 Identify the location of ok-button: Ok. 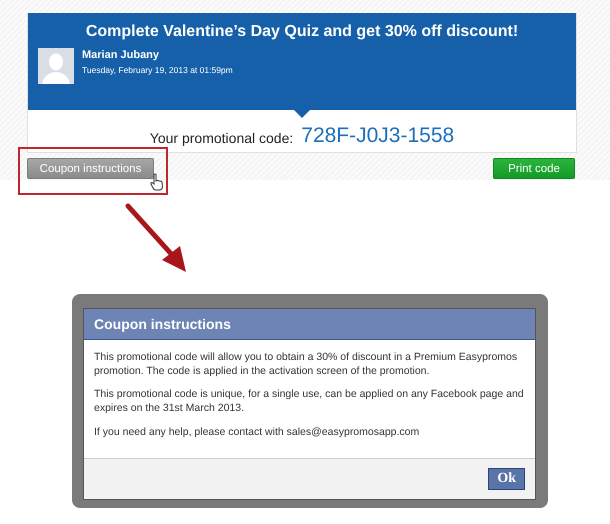
(506, 479).